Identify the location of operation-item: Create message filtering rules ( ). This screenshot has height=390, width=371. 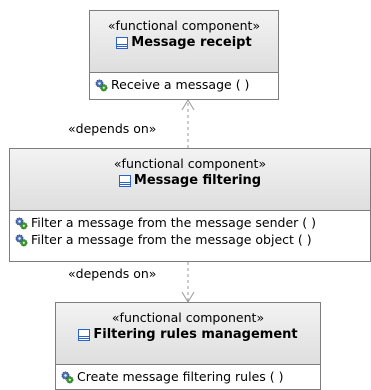
(188, 376).